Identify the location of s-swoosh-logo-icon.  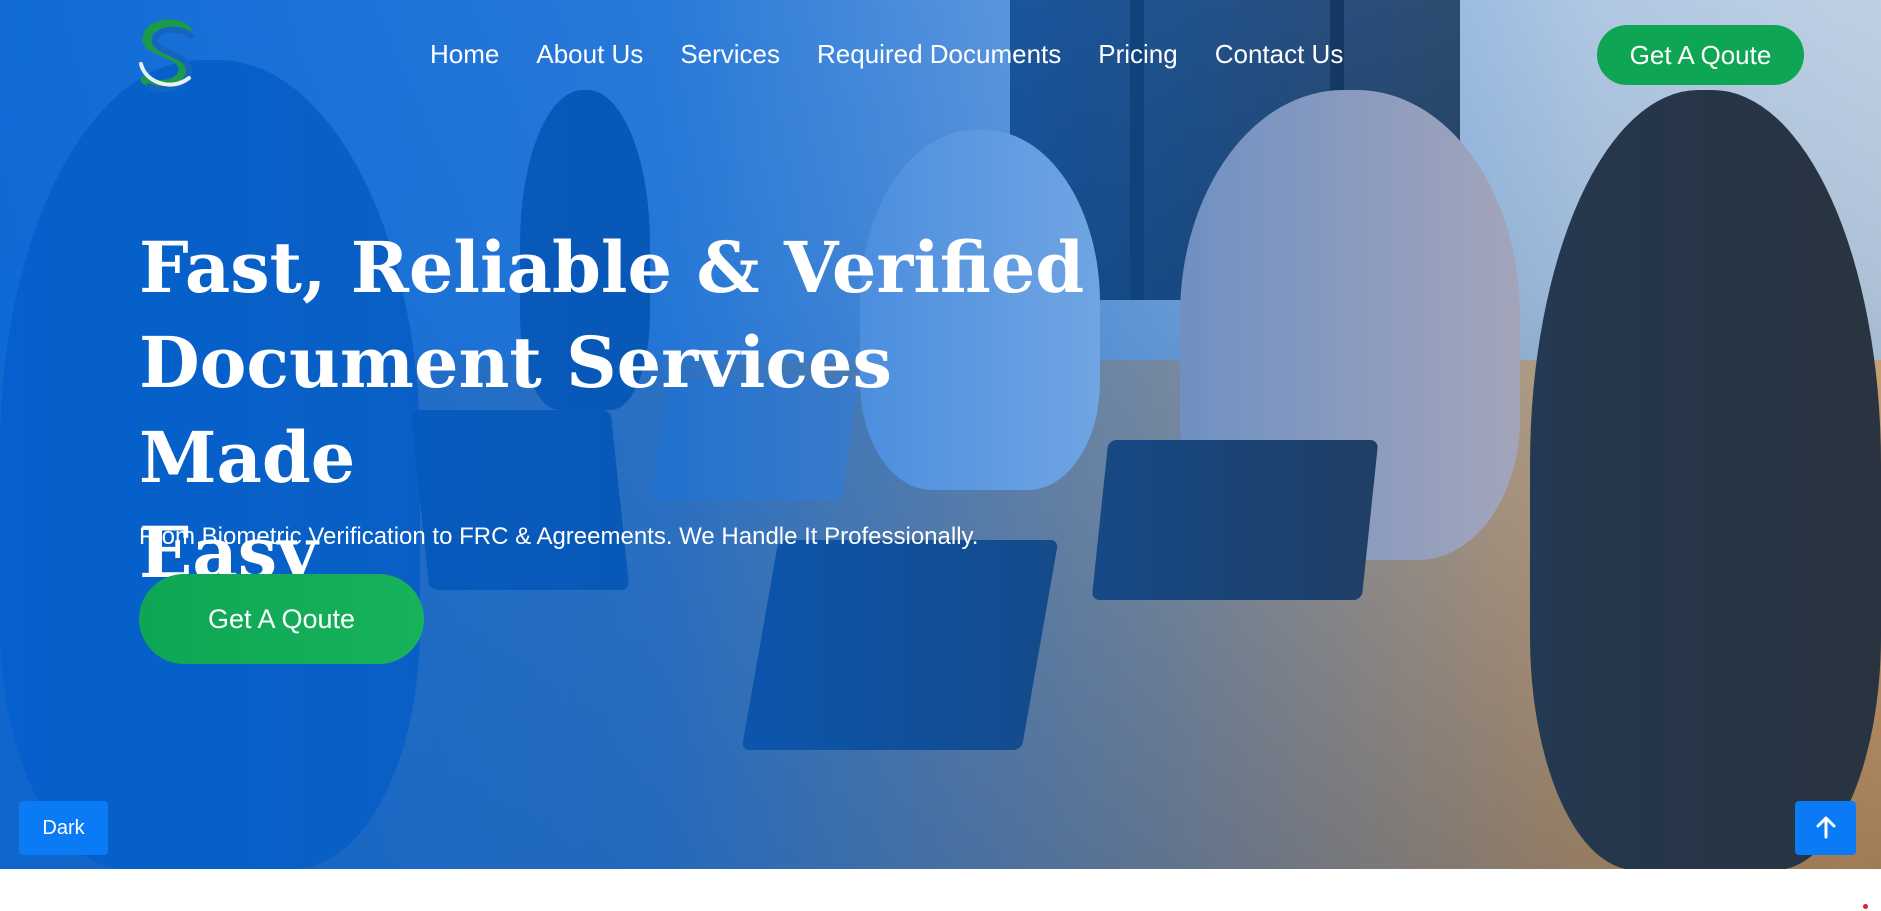
(168, 55).